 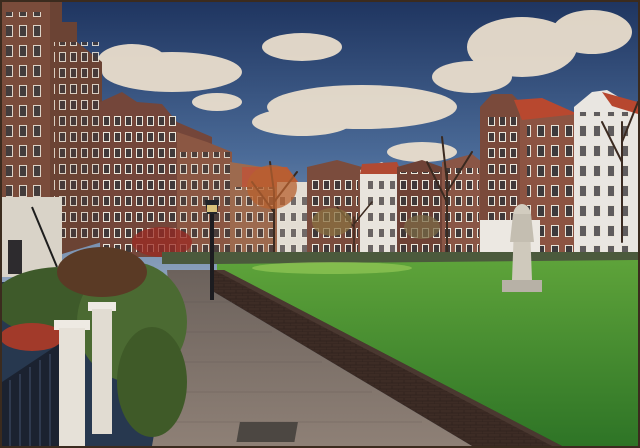 What do you see at coordinates (52, 139) in the screenshot?
I see `left-houses` at bounding box center [52, 139].